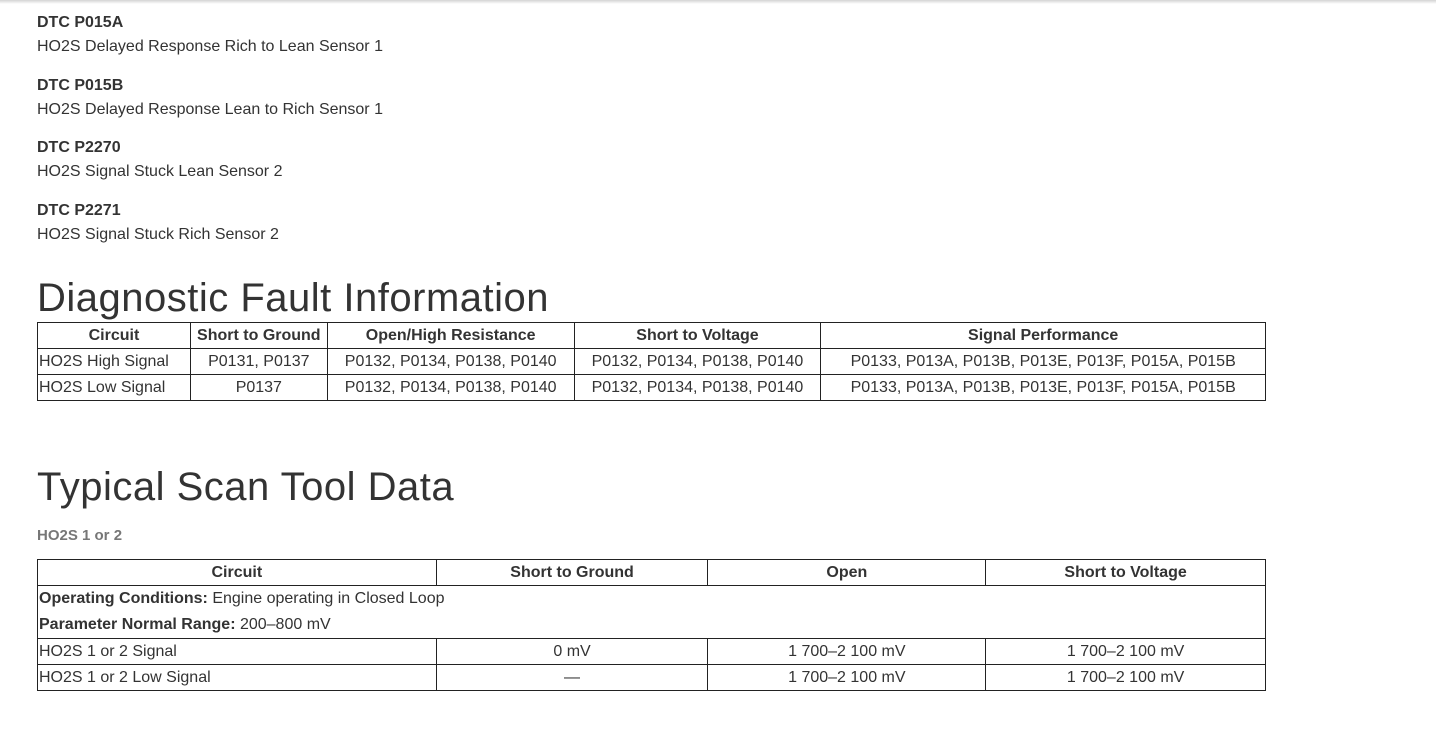 The width and height of the screenshot is (1436, 736). Describe the element at coordinates (258, 387) in the screenshot. I see `table-cell: P0137` at that location.